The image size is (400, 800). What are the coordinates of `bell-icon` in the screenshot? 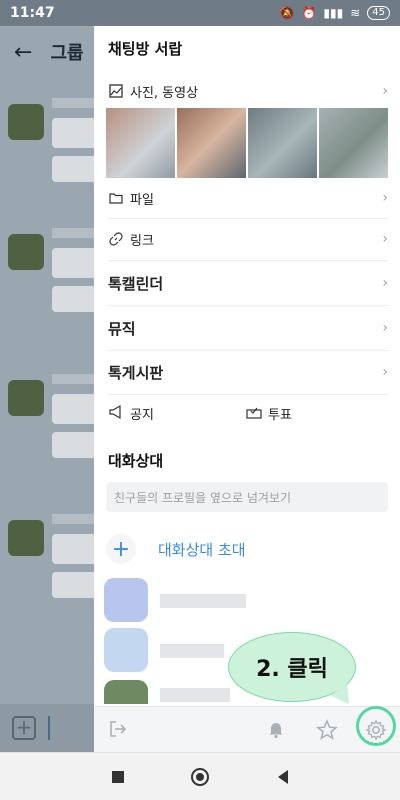 It's located at (277, 730).